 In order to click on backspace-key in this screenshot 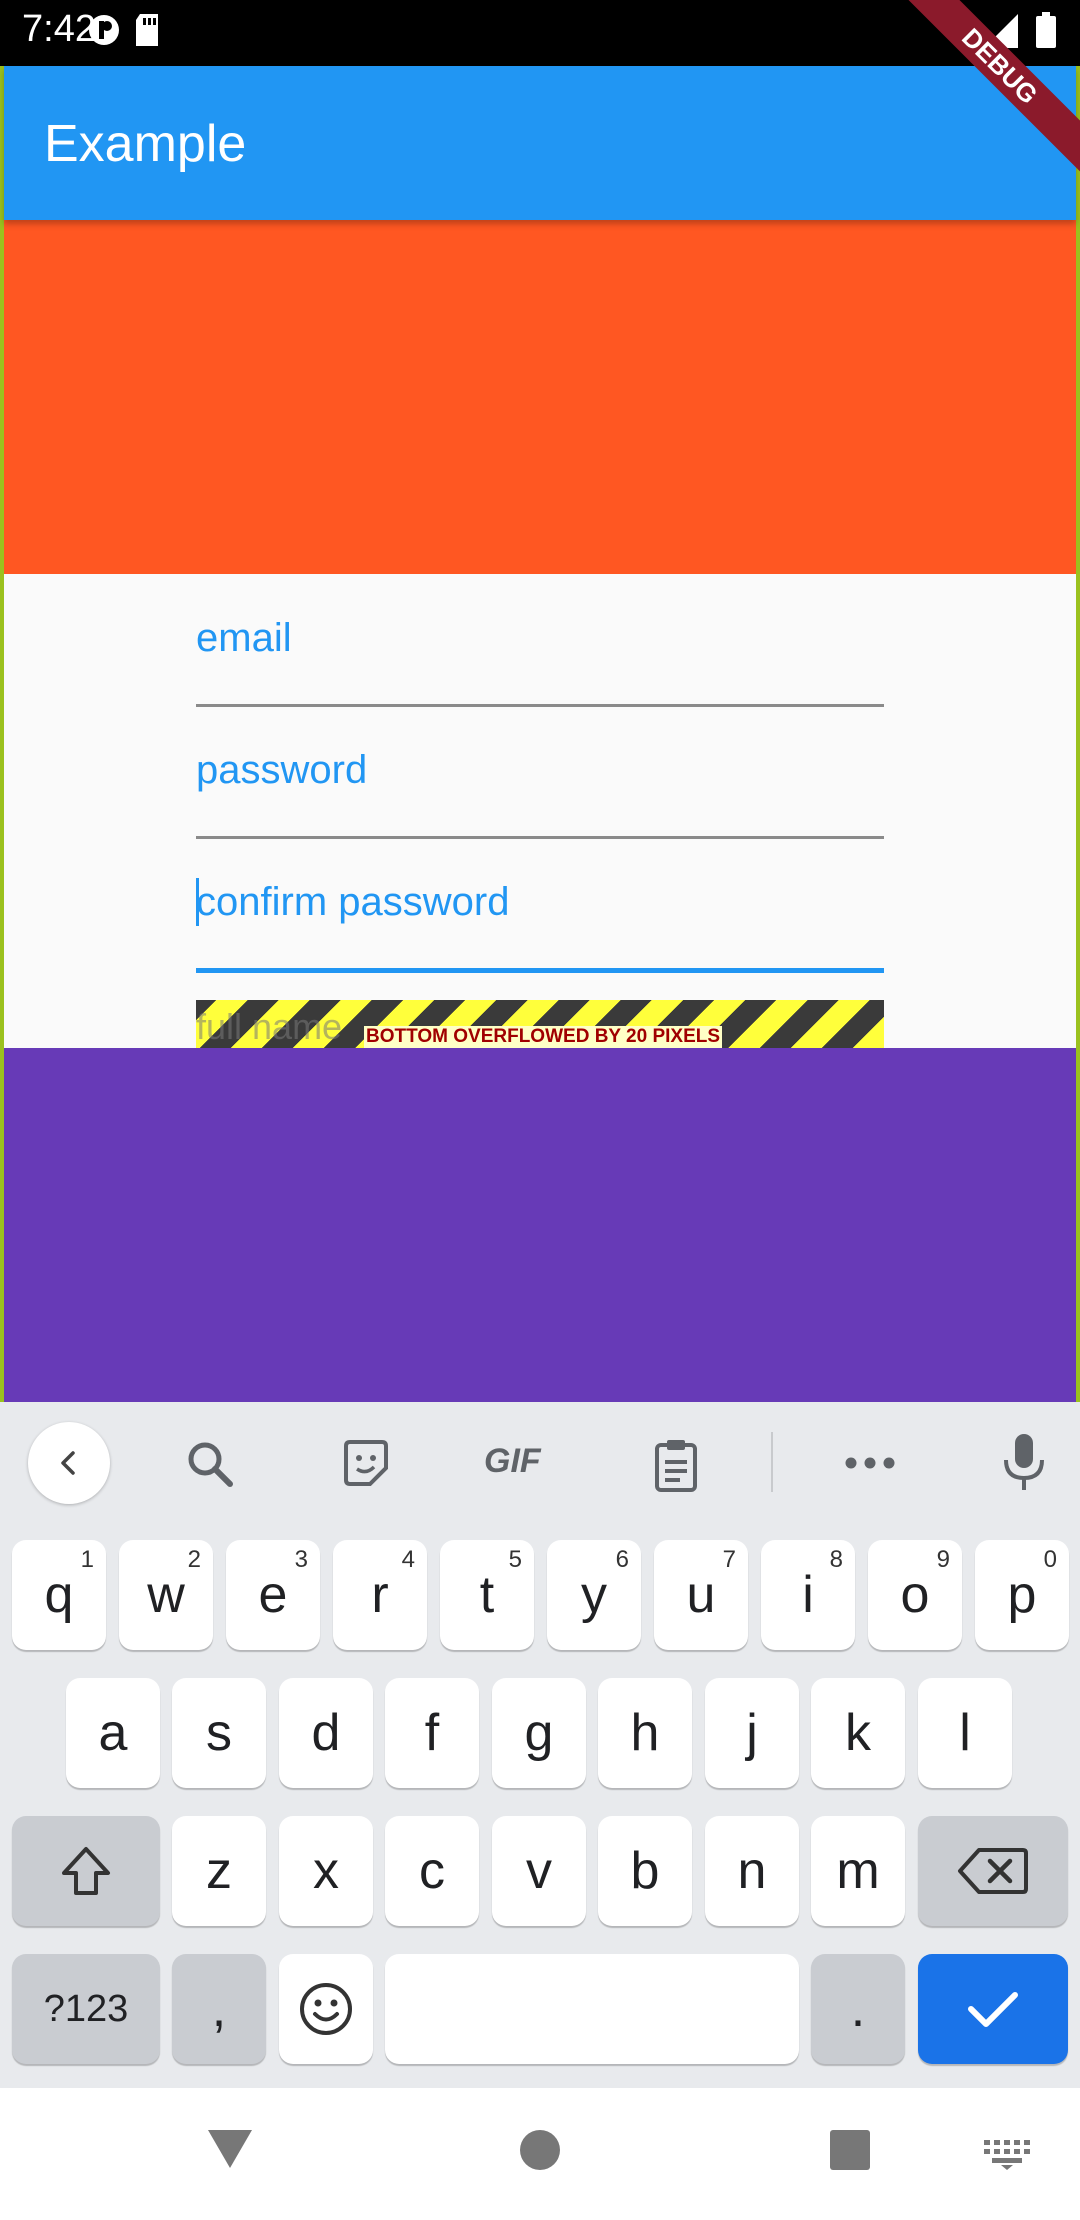, I will do `click(993, 1871)`.